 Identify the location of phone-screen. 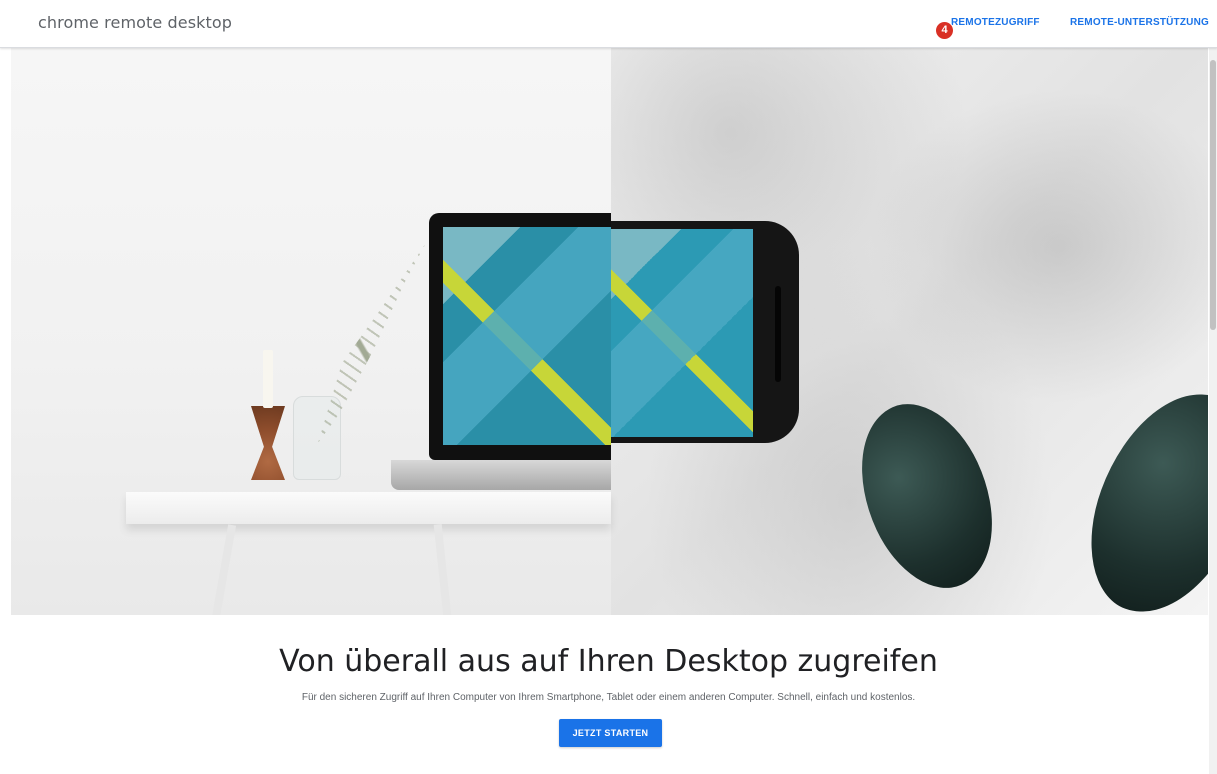
(682, 333).